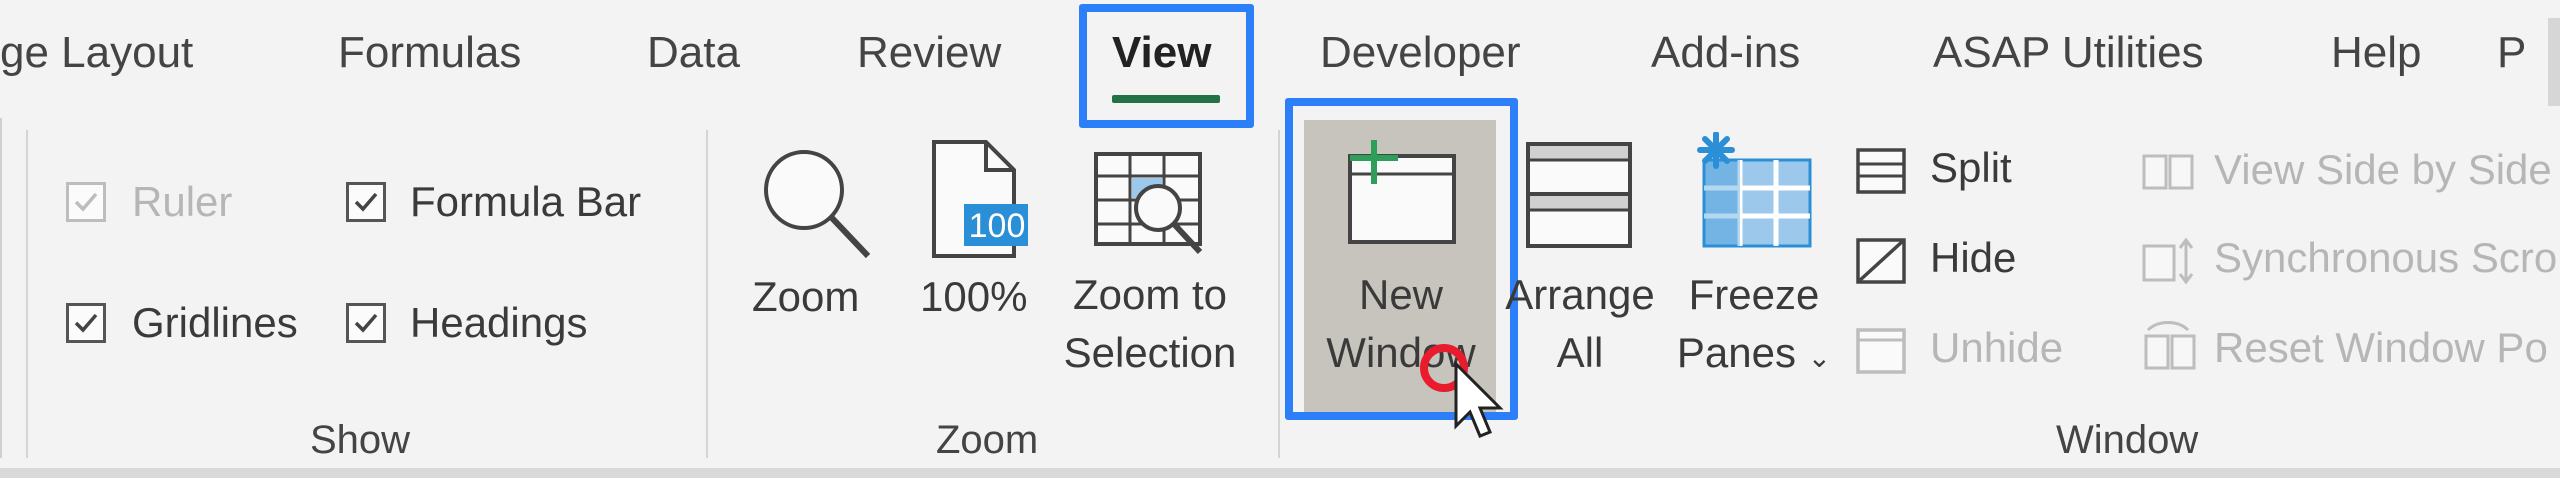 The height and width of the screenshot is (478, 2560). I want to click on zoom-to-selection-line1: Zoom to, so click(1150, 294).